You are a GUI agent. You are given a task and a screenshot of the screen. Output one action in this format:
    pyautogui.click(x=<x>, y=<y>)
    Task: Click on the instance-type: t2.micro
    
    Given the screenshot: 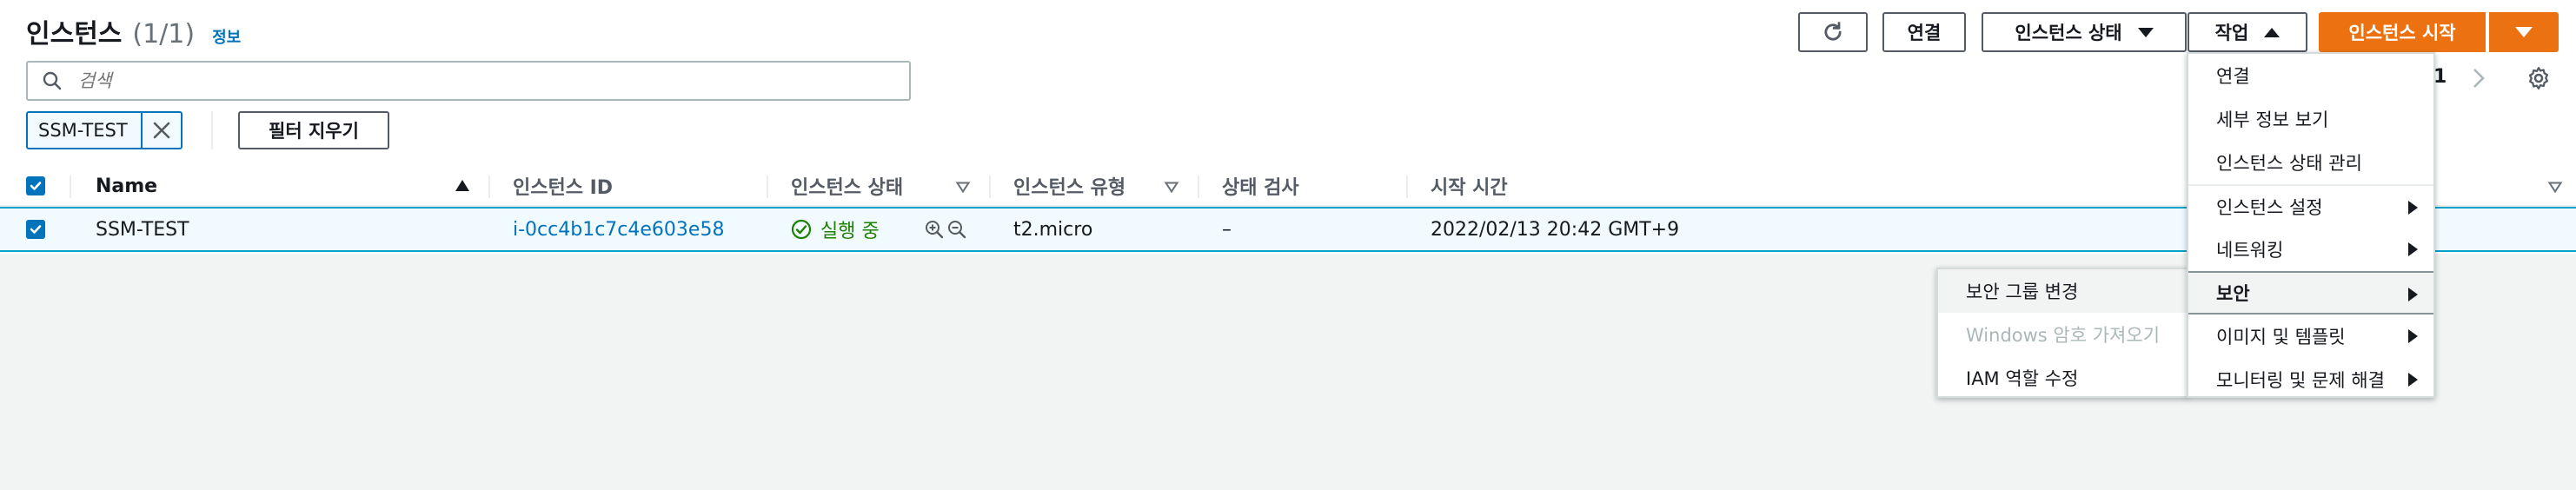 What is the action you would take?
    pyautogui.click(x=1053, y=229)
    